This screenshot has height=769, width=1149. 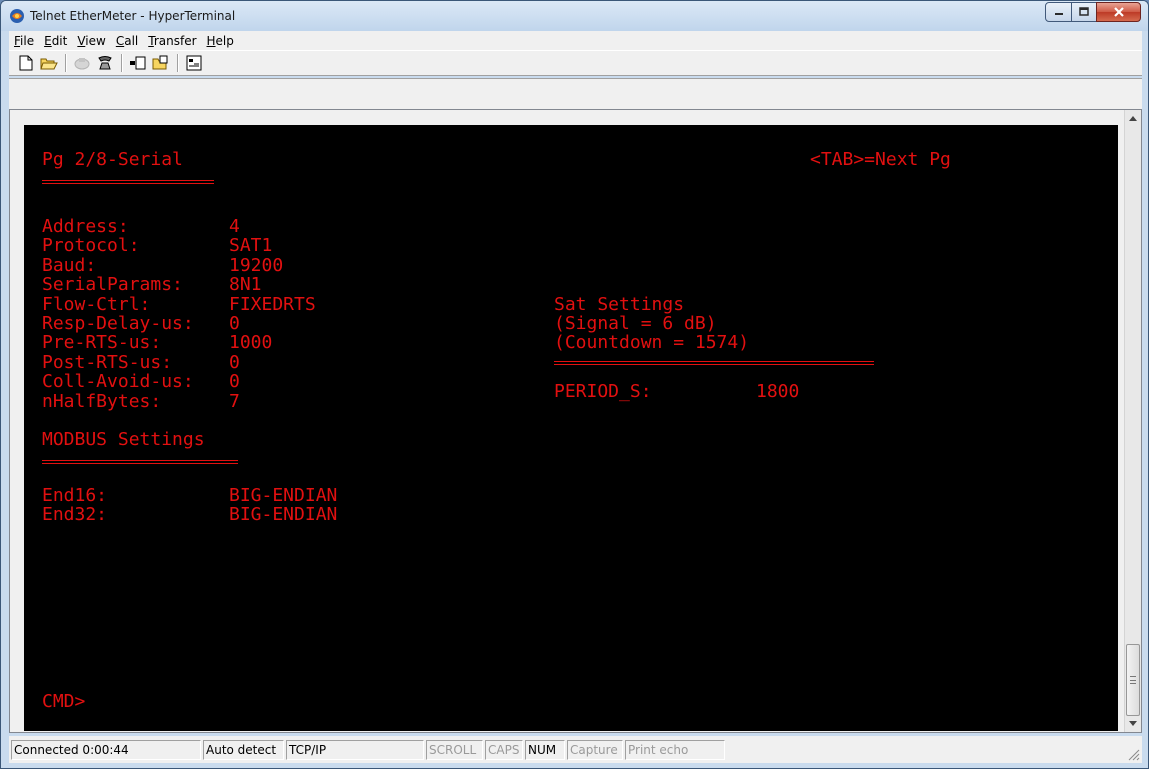 I want to click on disconnect-icon, so click(x=82, y=64).